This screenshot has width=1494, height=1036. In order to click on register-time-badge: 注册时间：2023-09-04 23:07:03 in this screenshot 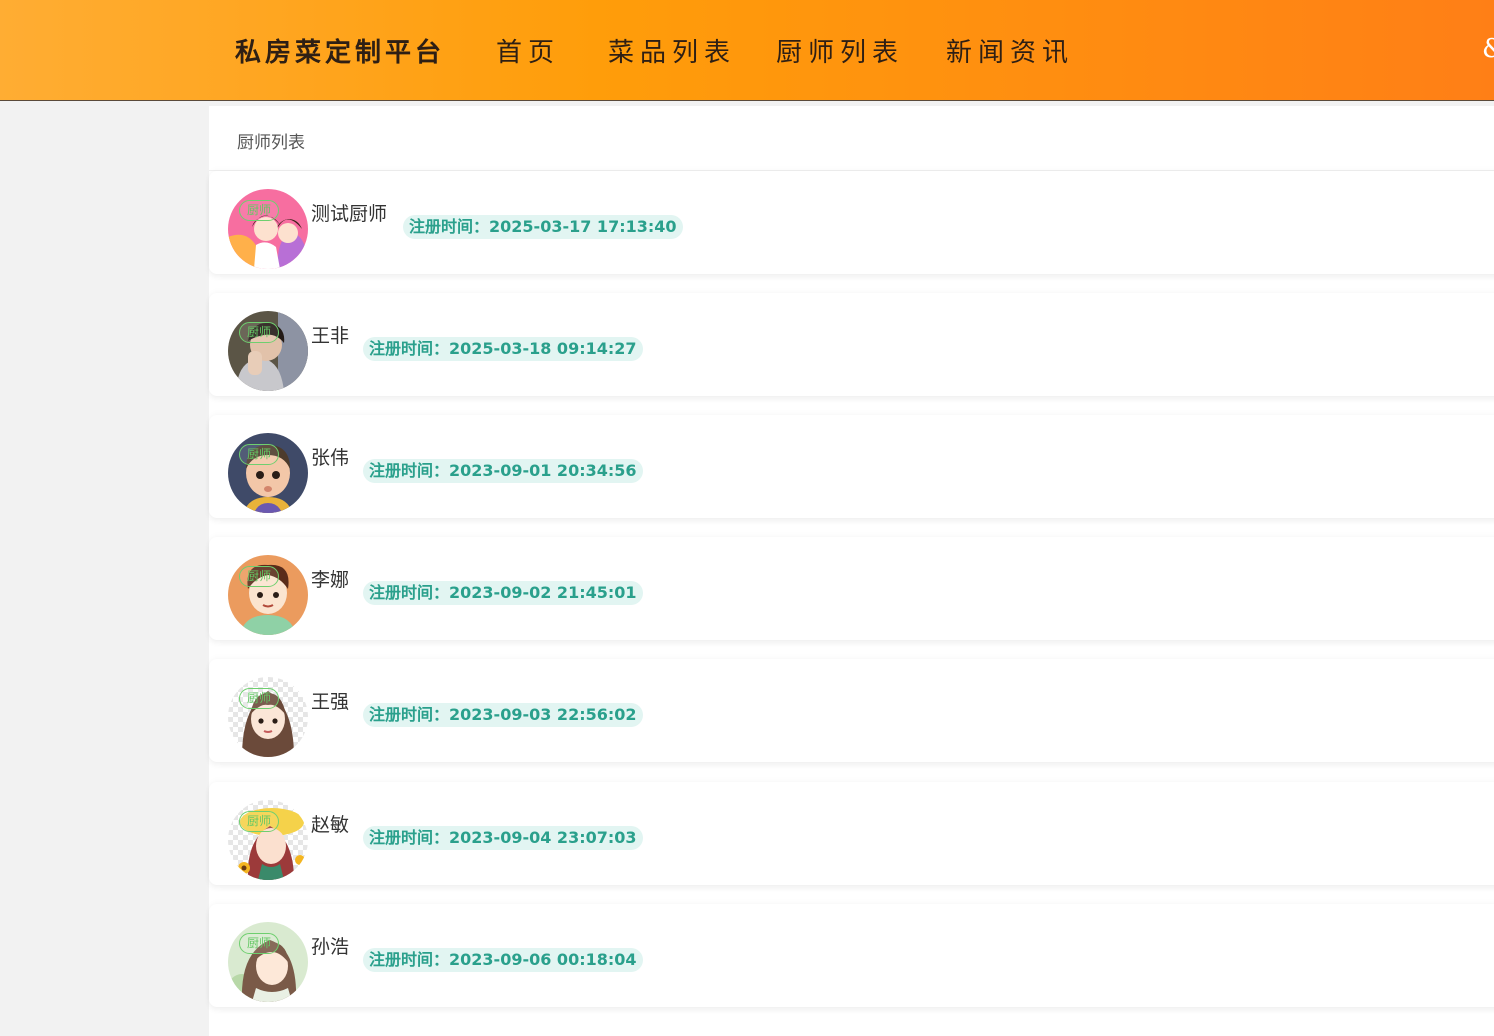, I will do `click(503, 838)`.